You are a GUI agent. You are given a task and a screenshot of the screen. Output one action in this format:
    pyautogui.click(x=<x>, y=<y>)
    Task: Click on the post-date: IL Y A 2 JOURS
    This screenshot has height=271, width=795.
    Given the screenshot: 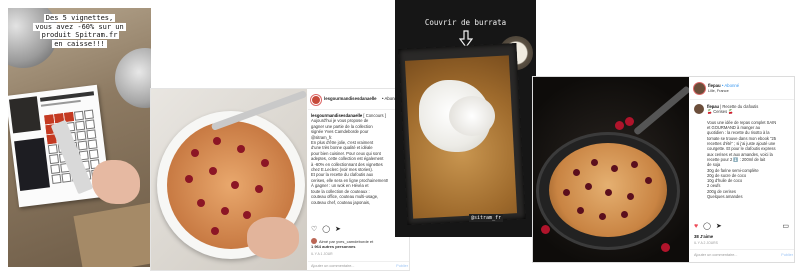 What is the action you would take?
    pyautogui.click(x=706, y=243)
    